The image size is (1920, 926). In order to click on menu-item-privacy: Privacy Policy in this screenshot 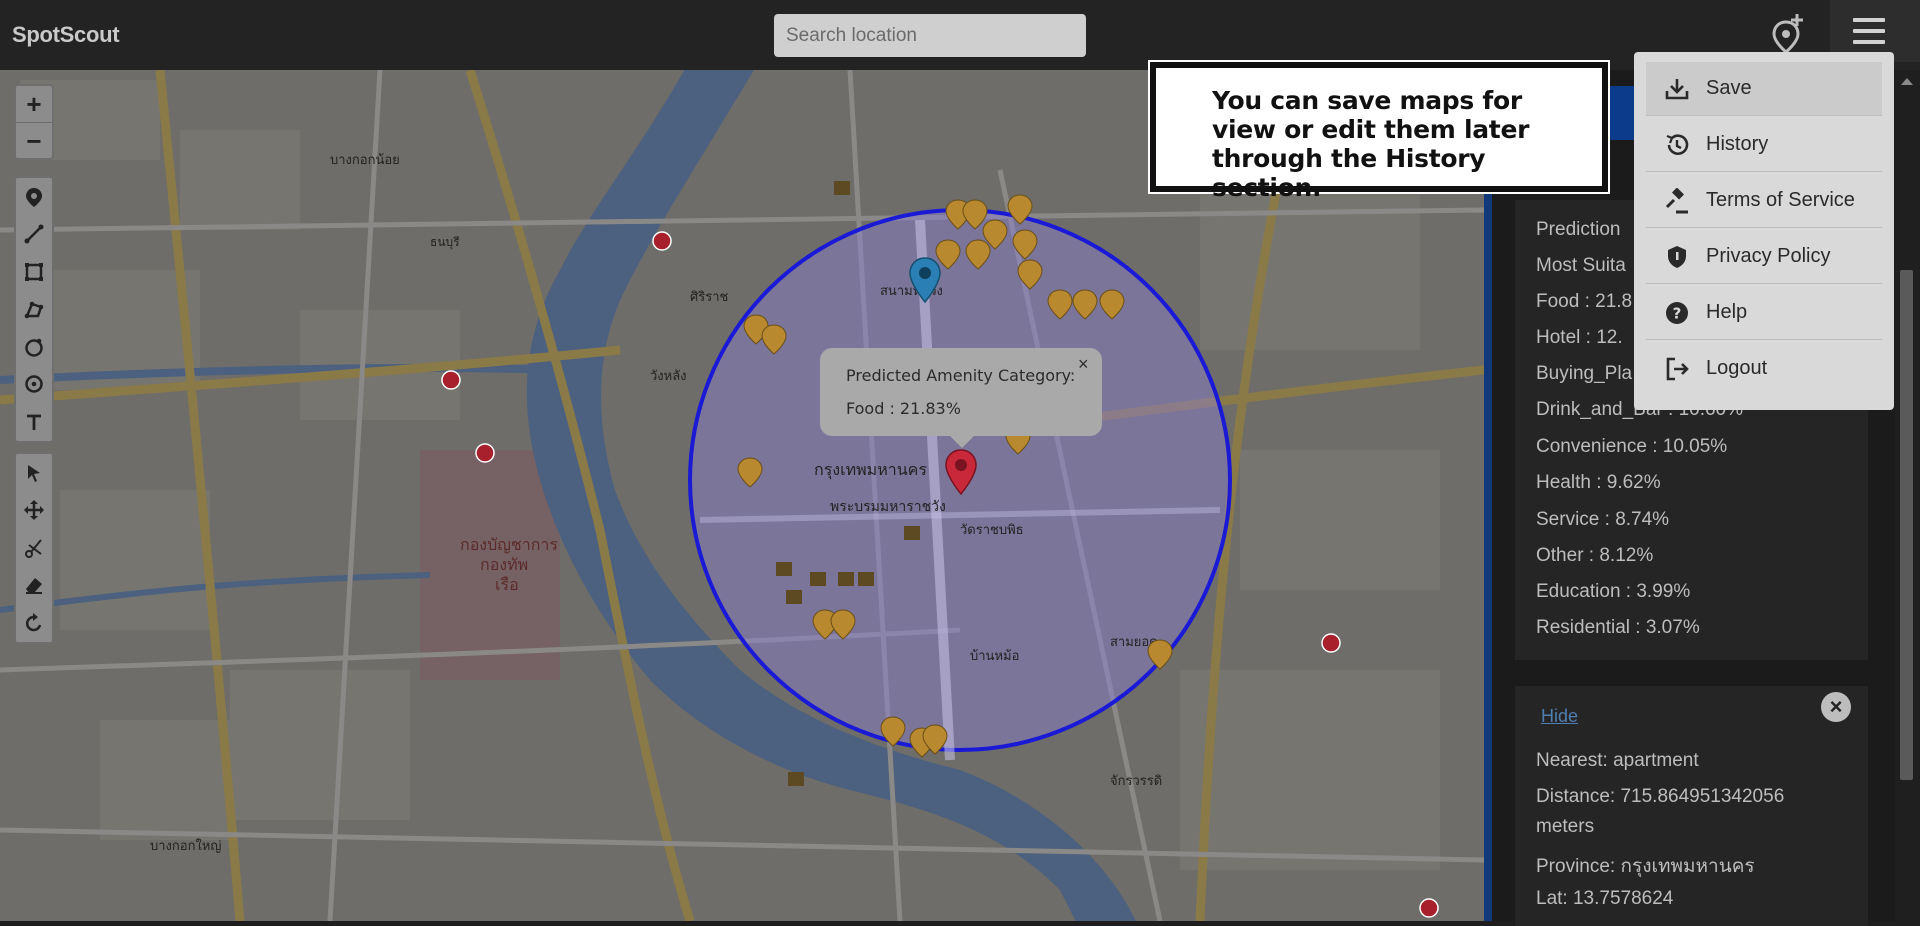, I will do `click(1764, 257)`.